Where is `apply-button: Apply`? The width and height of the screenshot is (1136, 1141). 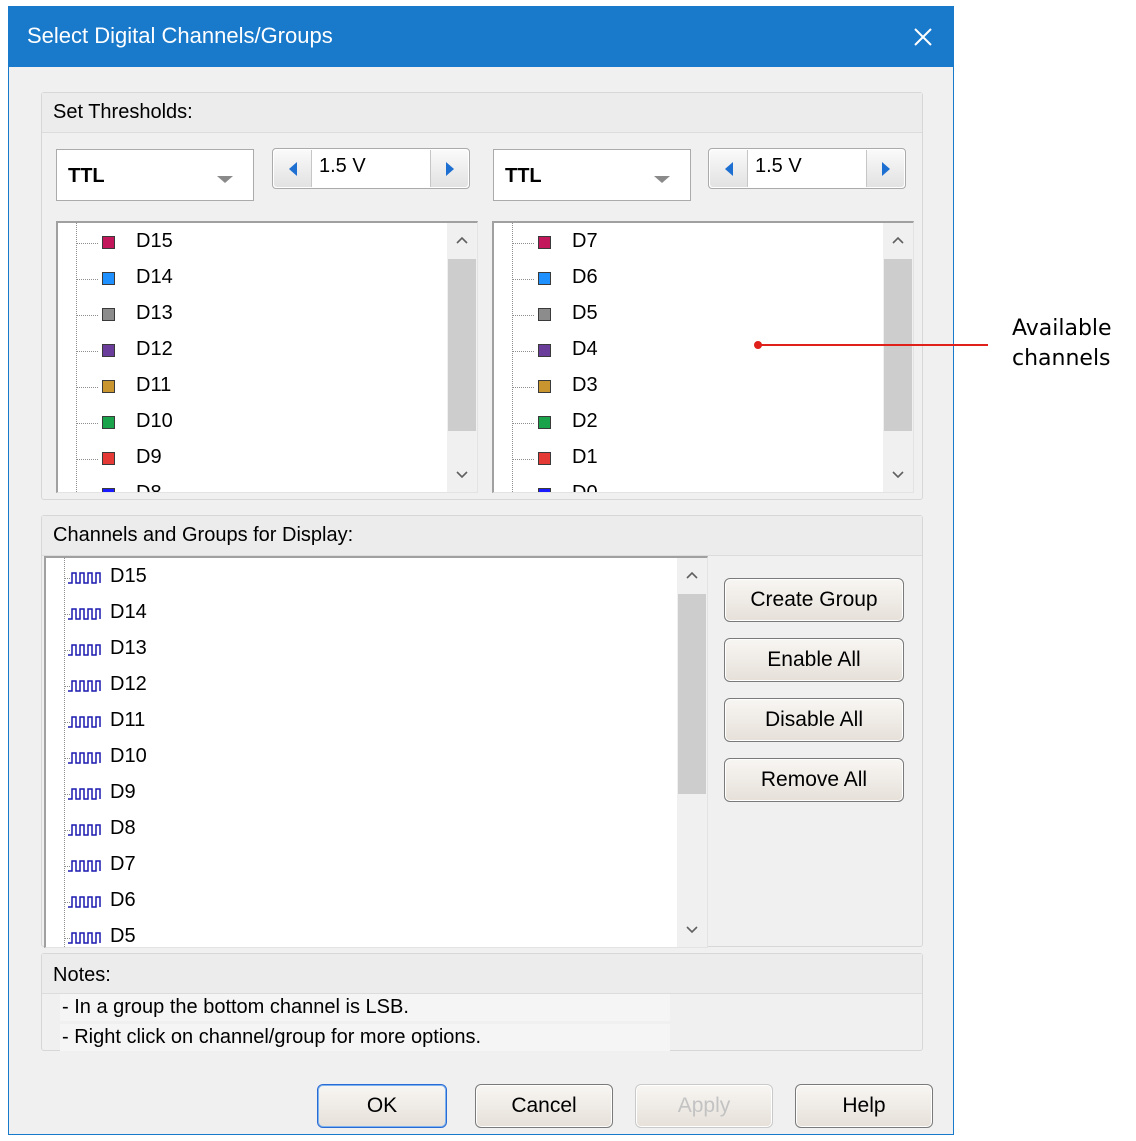
apply-button: Apply is located at coordinates (704, 1106).